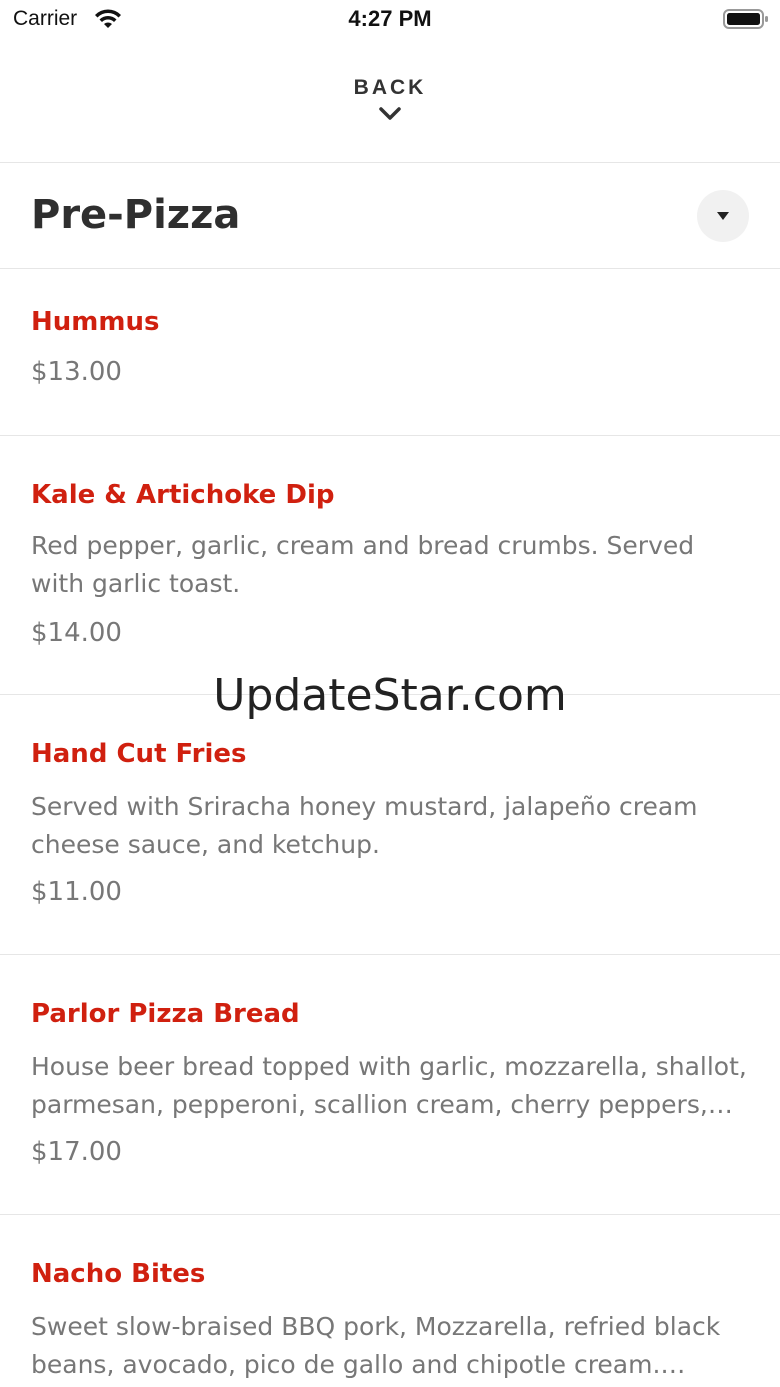 This screenshot has width=780, height=1387. I want to click on section-title: Pre-Pizza, so click(136, 215).